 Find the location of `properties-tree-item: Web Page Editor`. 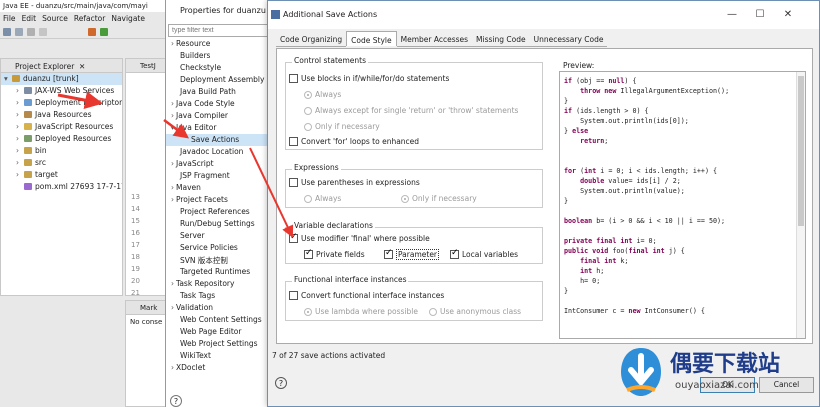

properties-tree-item: Web Page Editor is located at coordinates (218, 332).